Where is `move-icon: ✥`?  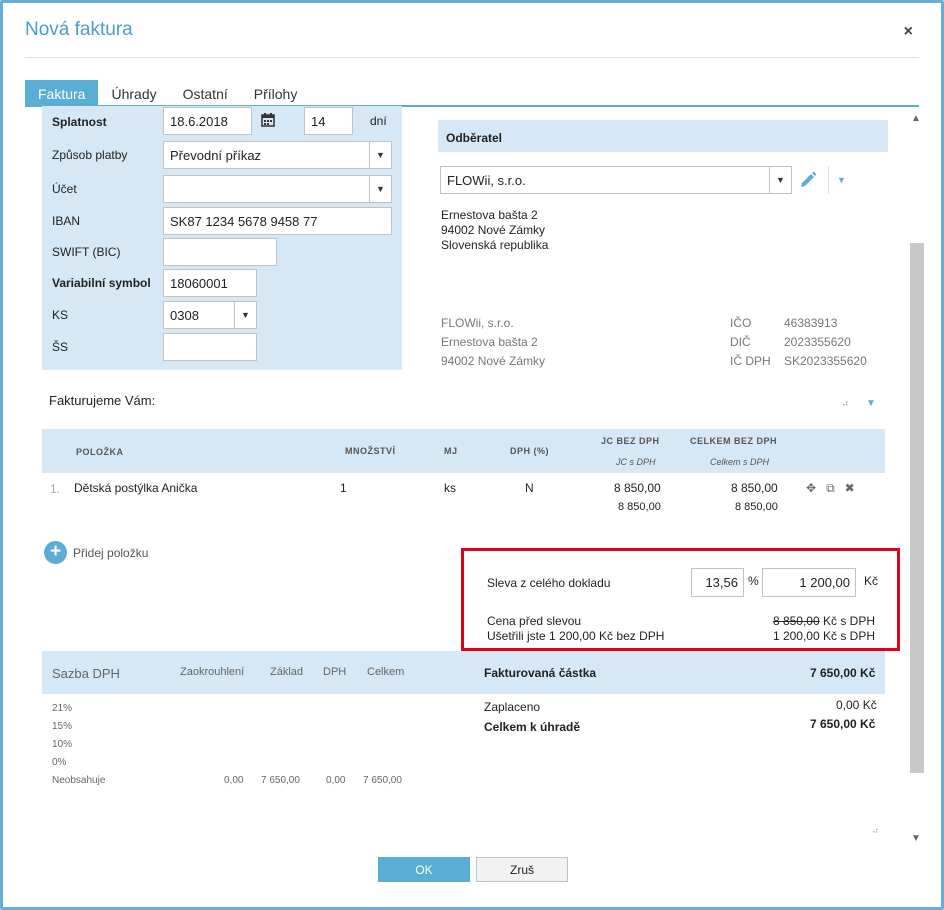
move-icon: ✥ is located at coordinates (811, 488).